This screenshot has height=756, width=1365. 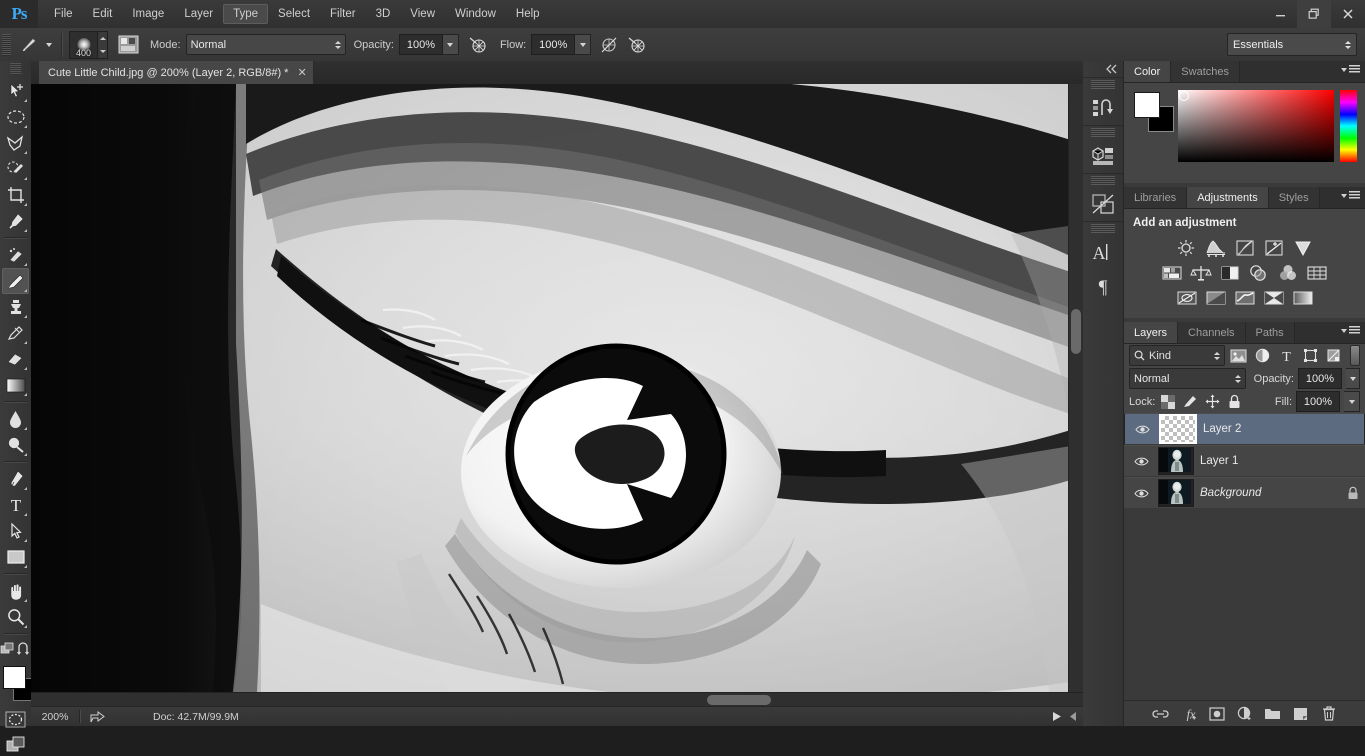 What do you see at coordinates (1328, 713) in the screenshot?
I see `delete-layer-icon` at bounding box center [1328, 713].